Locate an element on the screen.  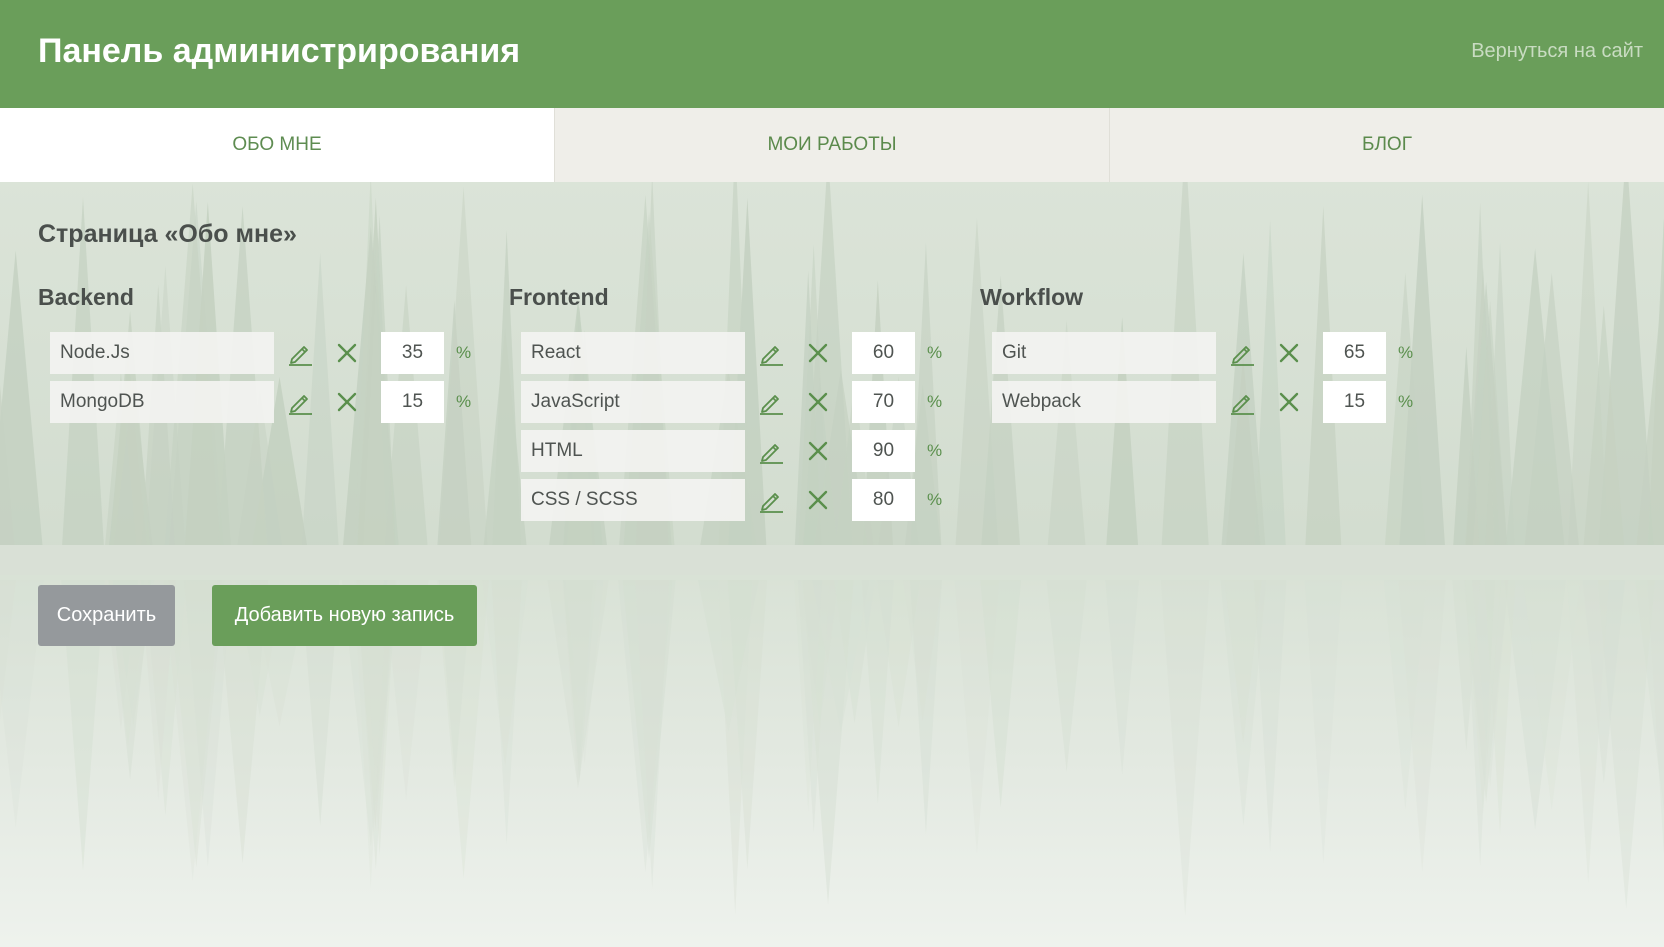
tab-about: Обо мне is located at coordinates (277, 145).